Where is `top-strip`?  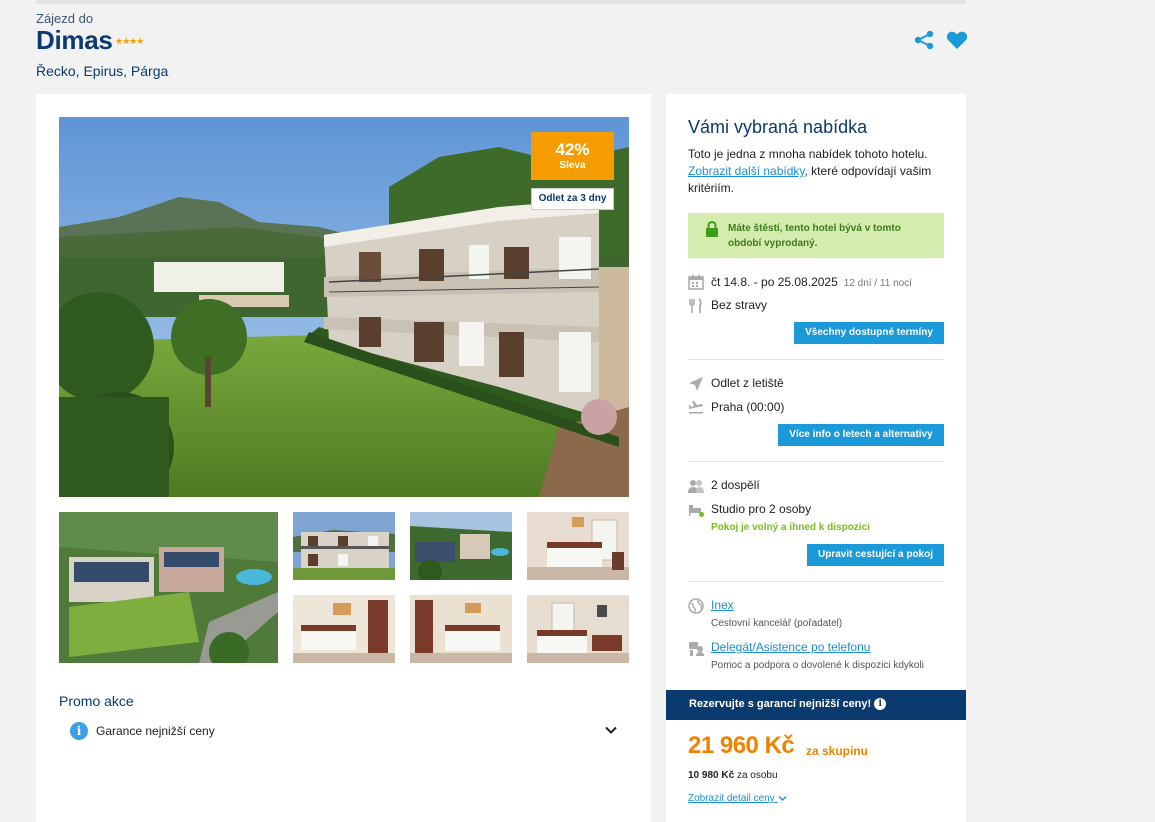
top-strip is located at coordinates (501, 2).